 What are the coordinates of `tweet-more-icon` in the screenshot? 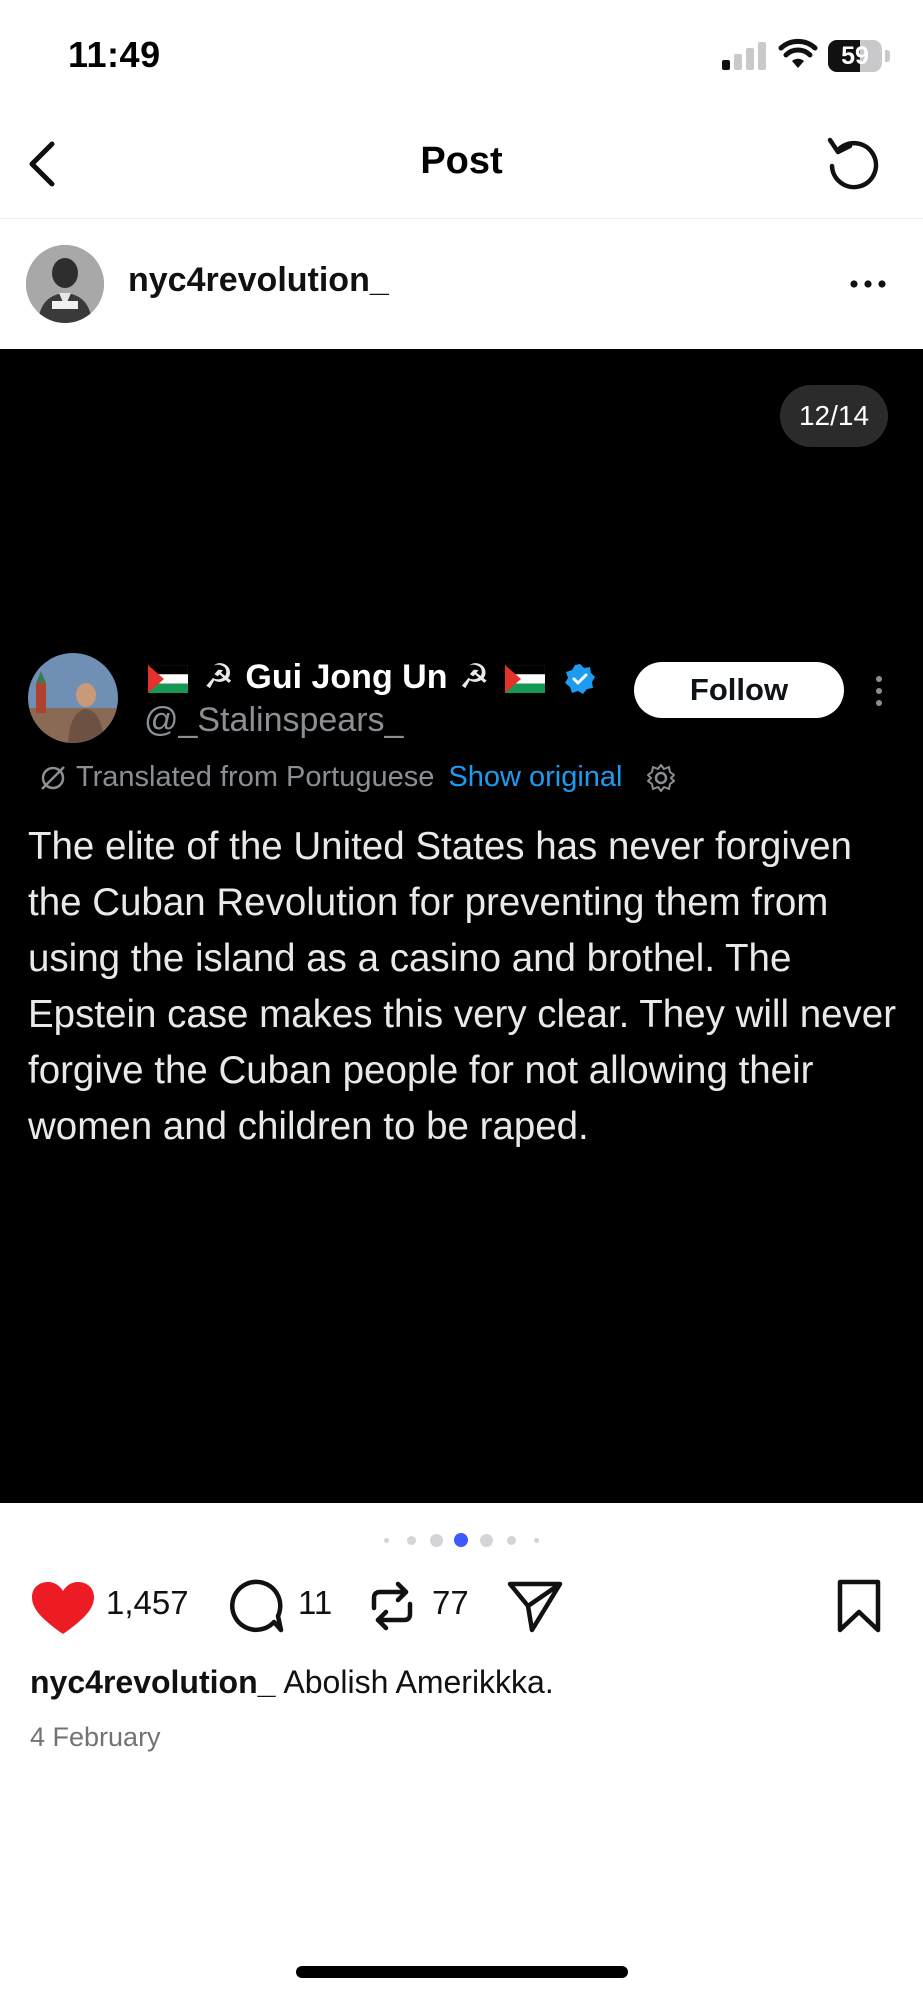 It's located at (879, 691).